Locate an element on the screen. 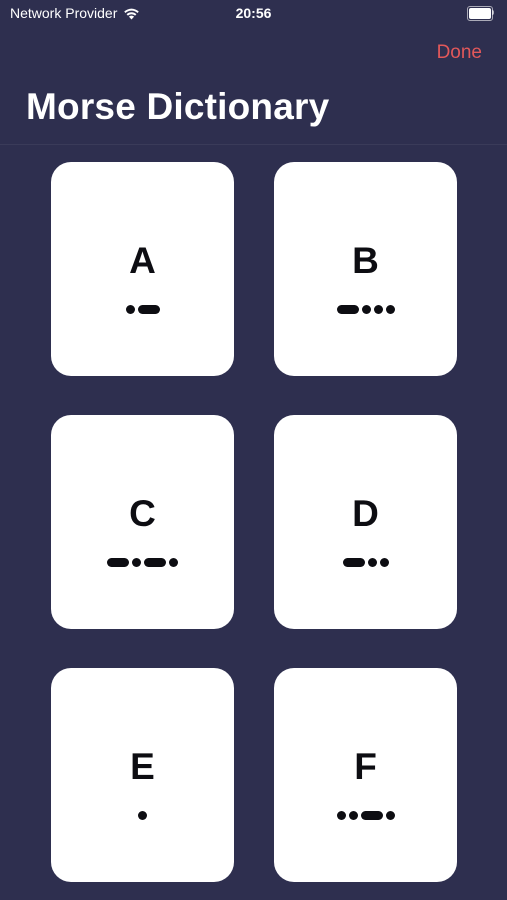 The image size is (507, 900). card-letter: E is located at coordinates (142, 766).